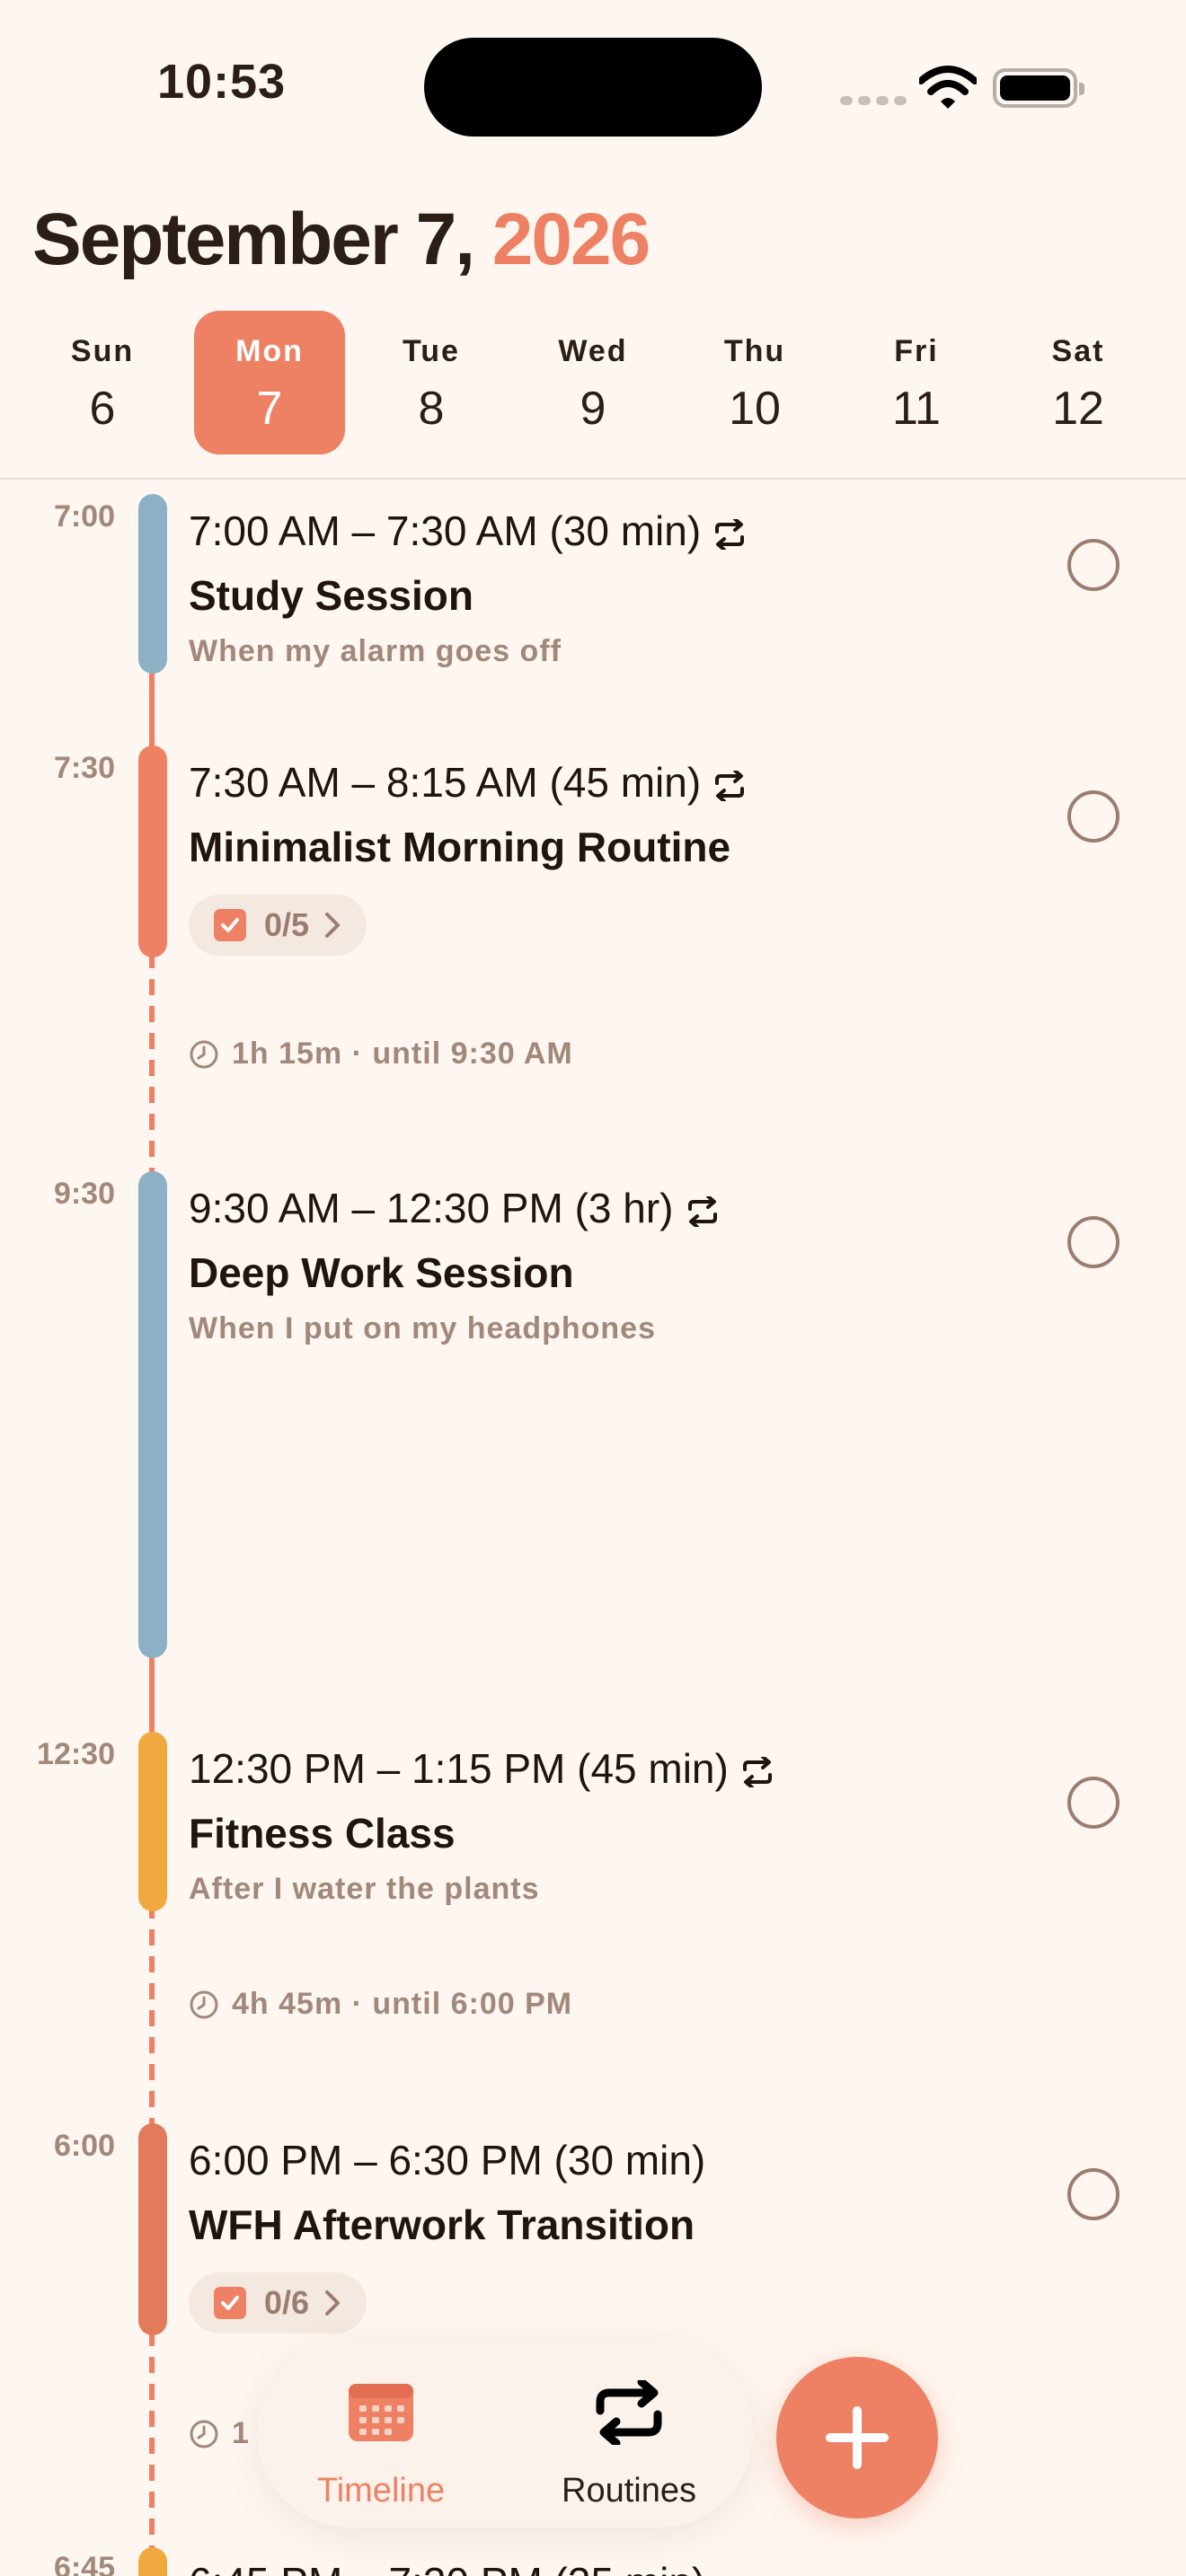 The height and width of the screenshot is (2576, 1186). Describe the element at coordinates (402, 1054) in the screenshot. I see `free-time-text: 1h 15m · until 9:30 AM` at that location.